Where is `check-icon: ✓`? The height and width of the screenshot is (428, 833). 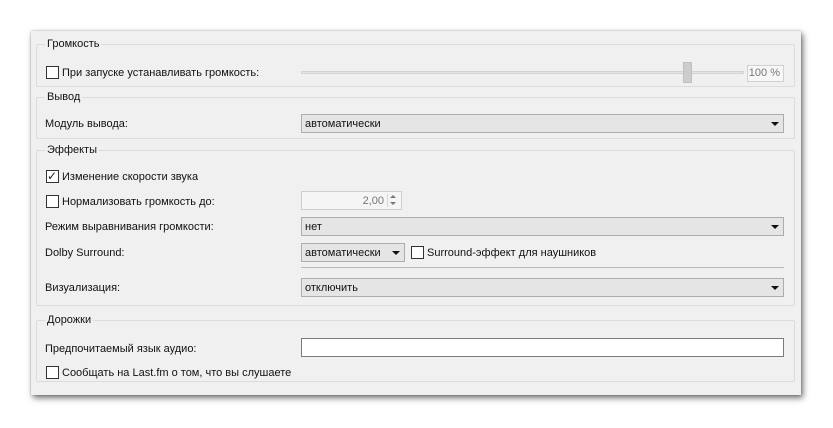 check-icon: ✓ is located at coordinates (52, 176).